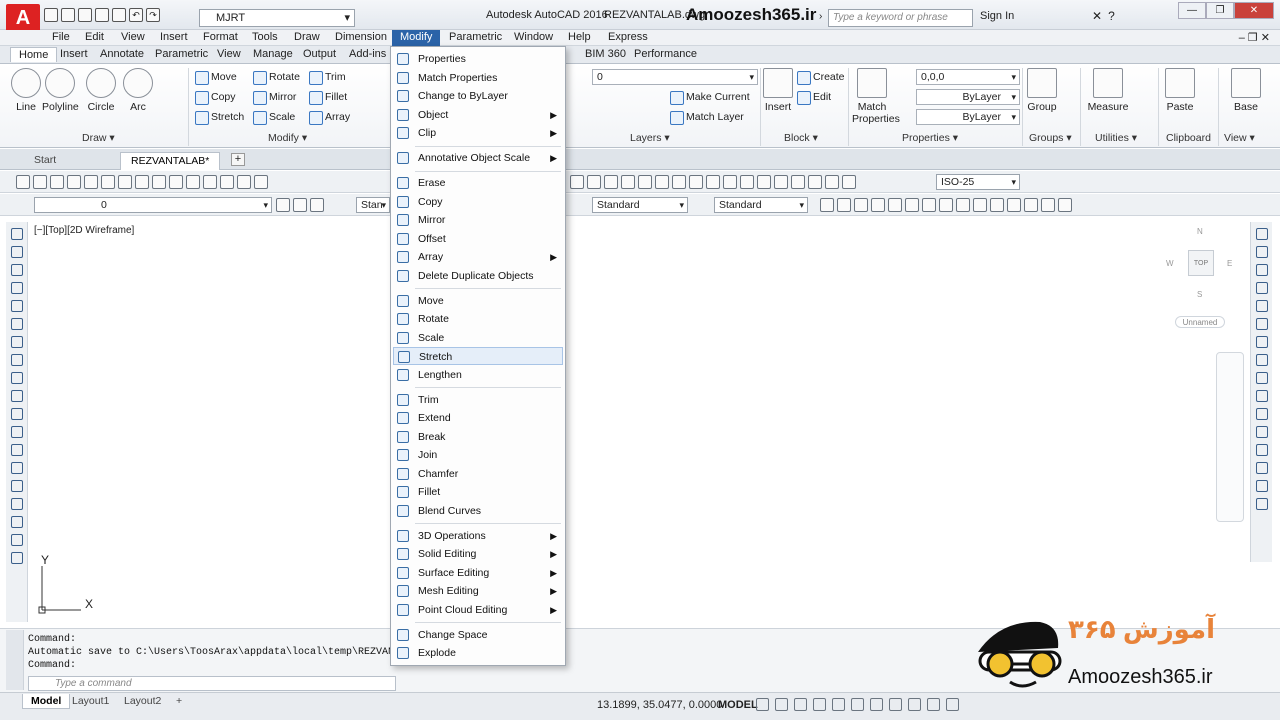 The image size is (1280, 720). I want to click on navigation-bar, so click(1230, 437).